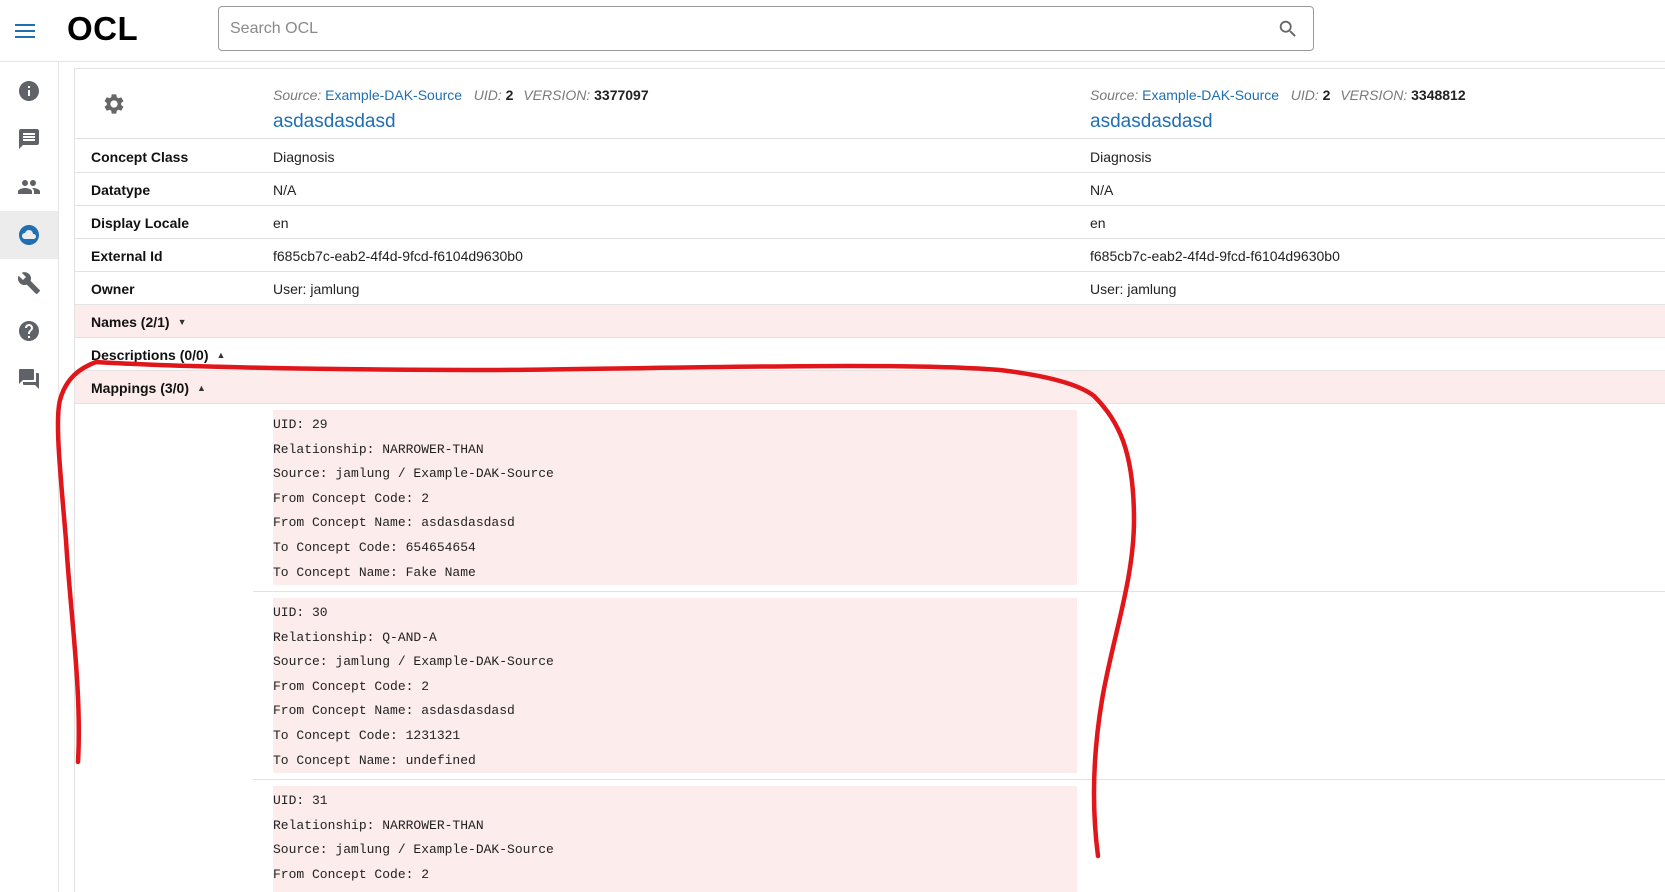  Describe the element at coordinates (130, 322) in the screenshot. I see `section-label: Names (2/1)` at that location.